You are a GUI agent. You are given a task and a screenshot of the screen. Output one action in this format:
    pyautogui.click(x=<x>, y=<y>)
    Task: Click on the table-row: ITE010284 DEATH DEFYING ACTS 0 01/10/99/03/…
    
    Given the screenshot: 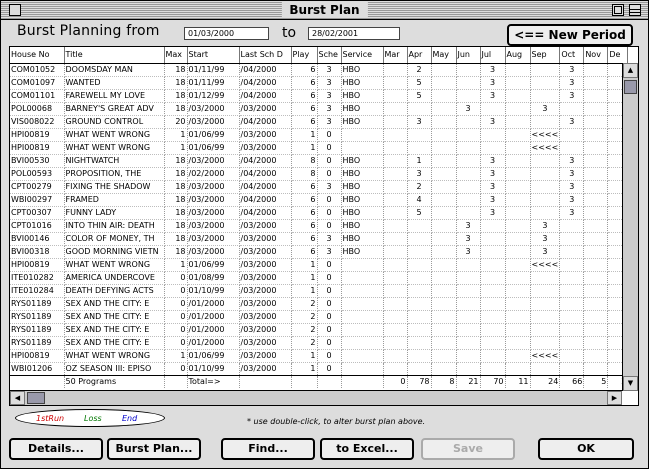 What is the action you would take?
    pyautogui.click(x=319, y=291)
    